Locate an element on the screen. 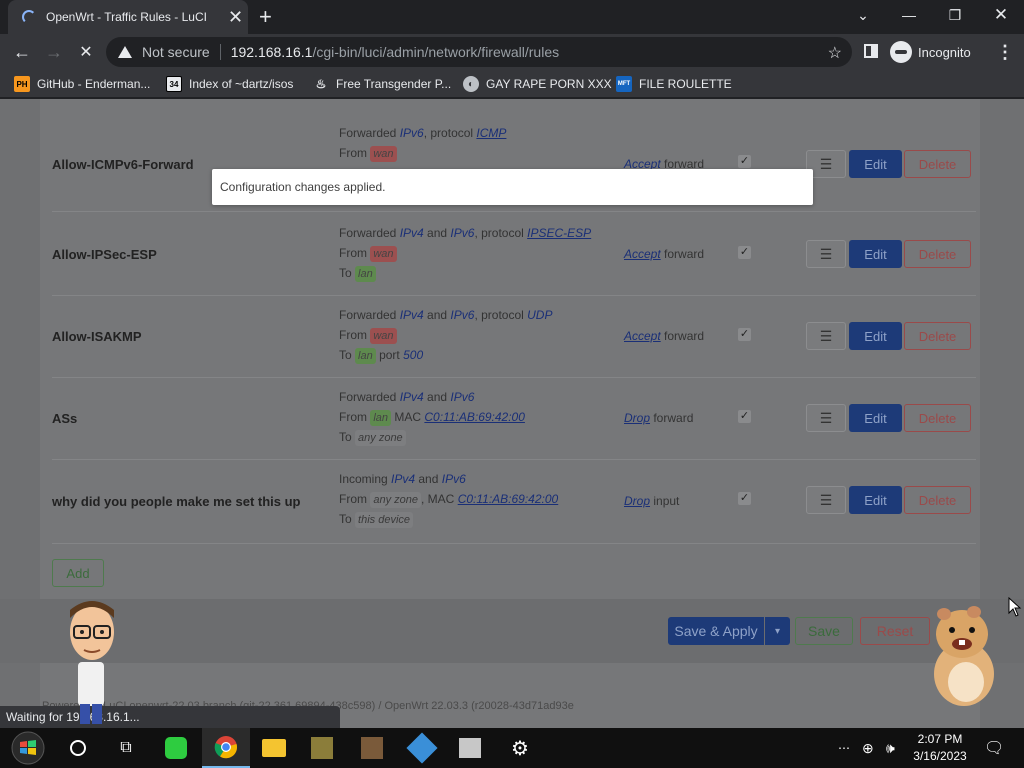 This screenshot has width=1024, height=768. back-icon: ← is located at coordinates (22, 52).